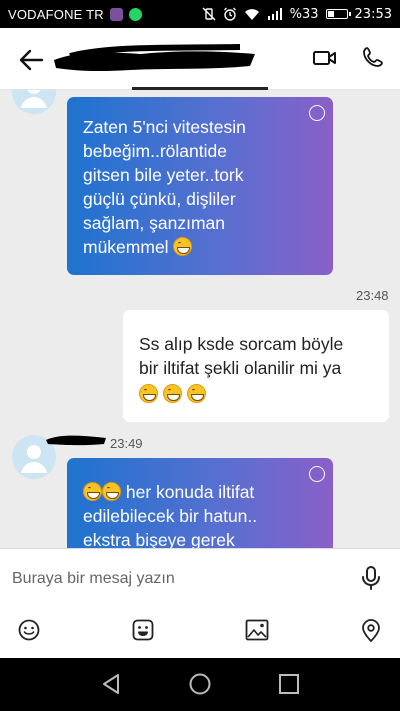 This screenshot has width=400, height=711. I want to click on message-text: mükemmel, so click(126, 247).